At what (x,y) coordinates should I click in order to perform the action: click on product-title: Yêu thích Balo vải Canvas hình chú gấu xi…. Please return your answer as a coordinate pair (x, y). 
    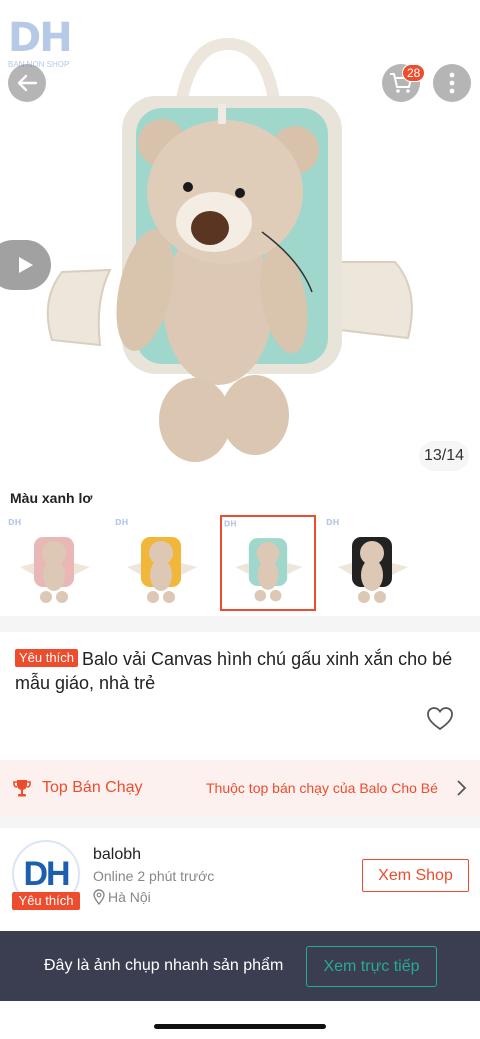
    Looking at the image, I should click on (235, 671).